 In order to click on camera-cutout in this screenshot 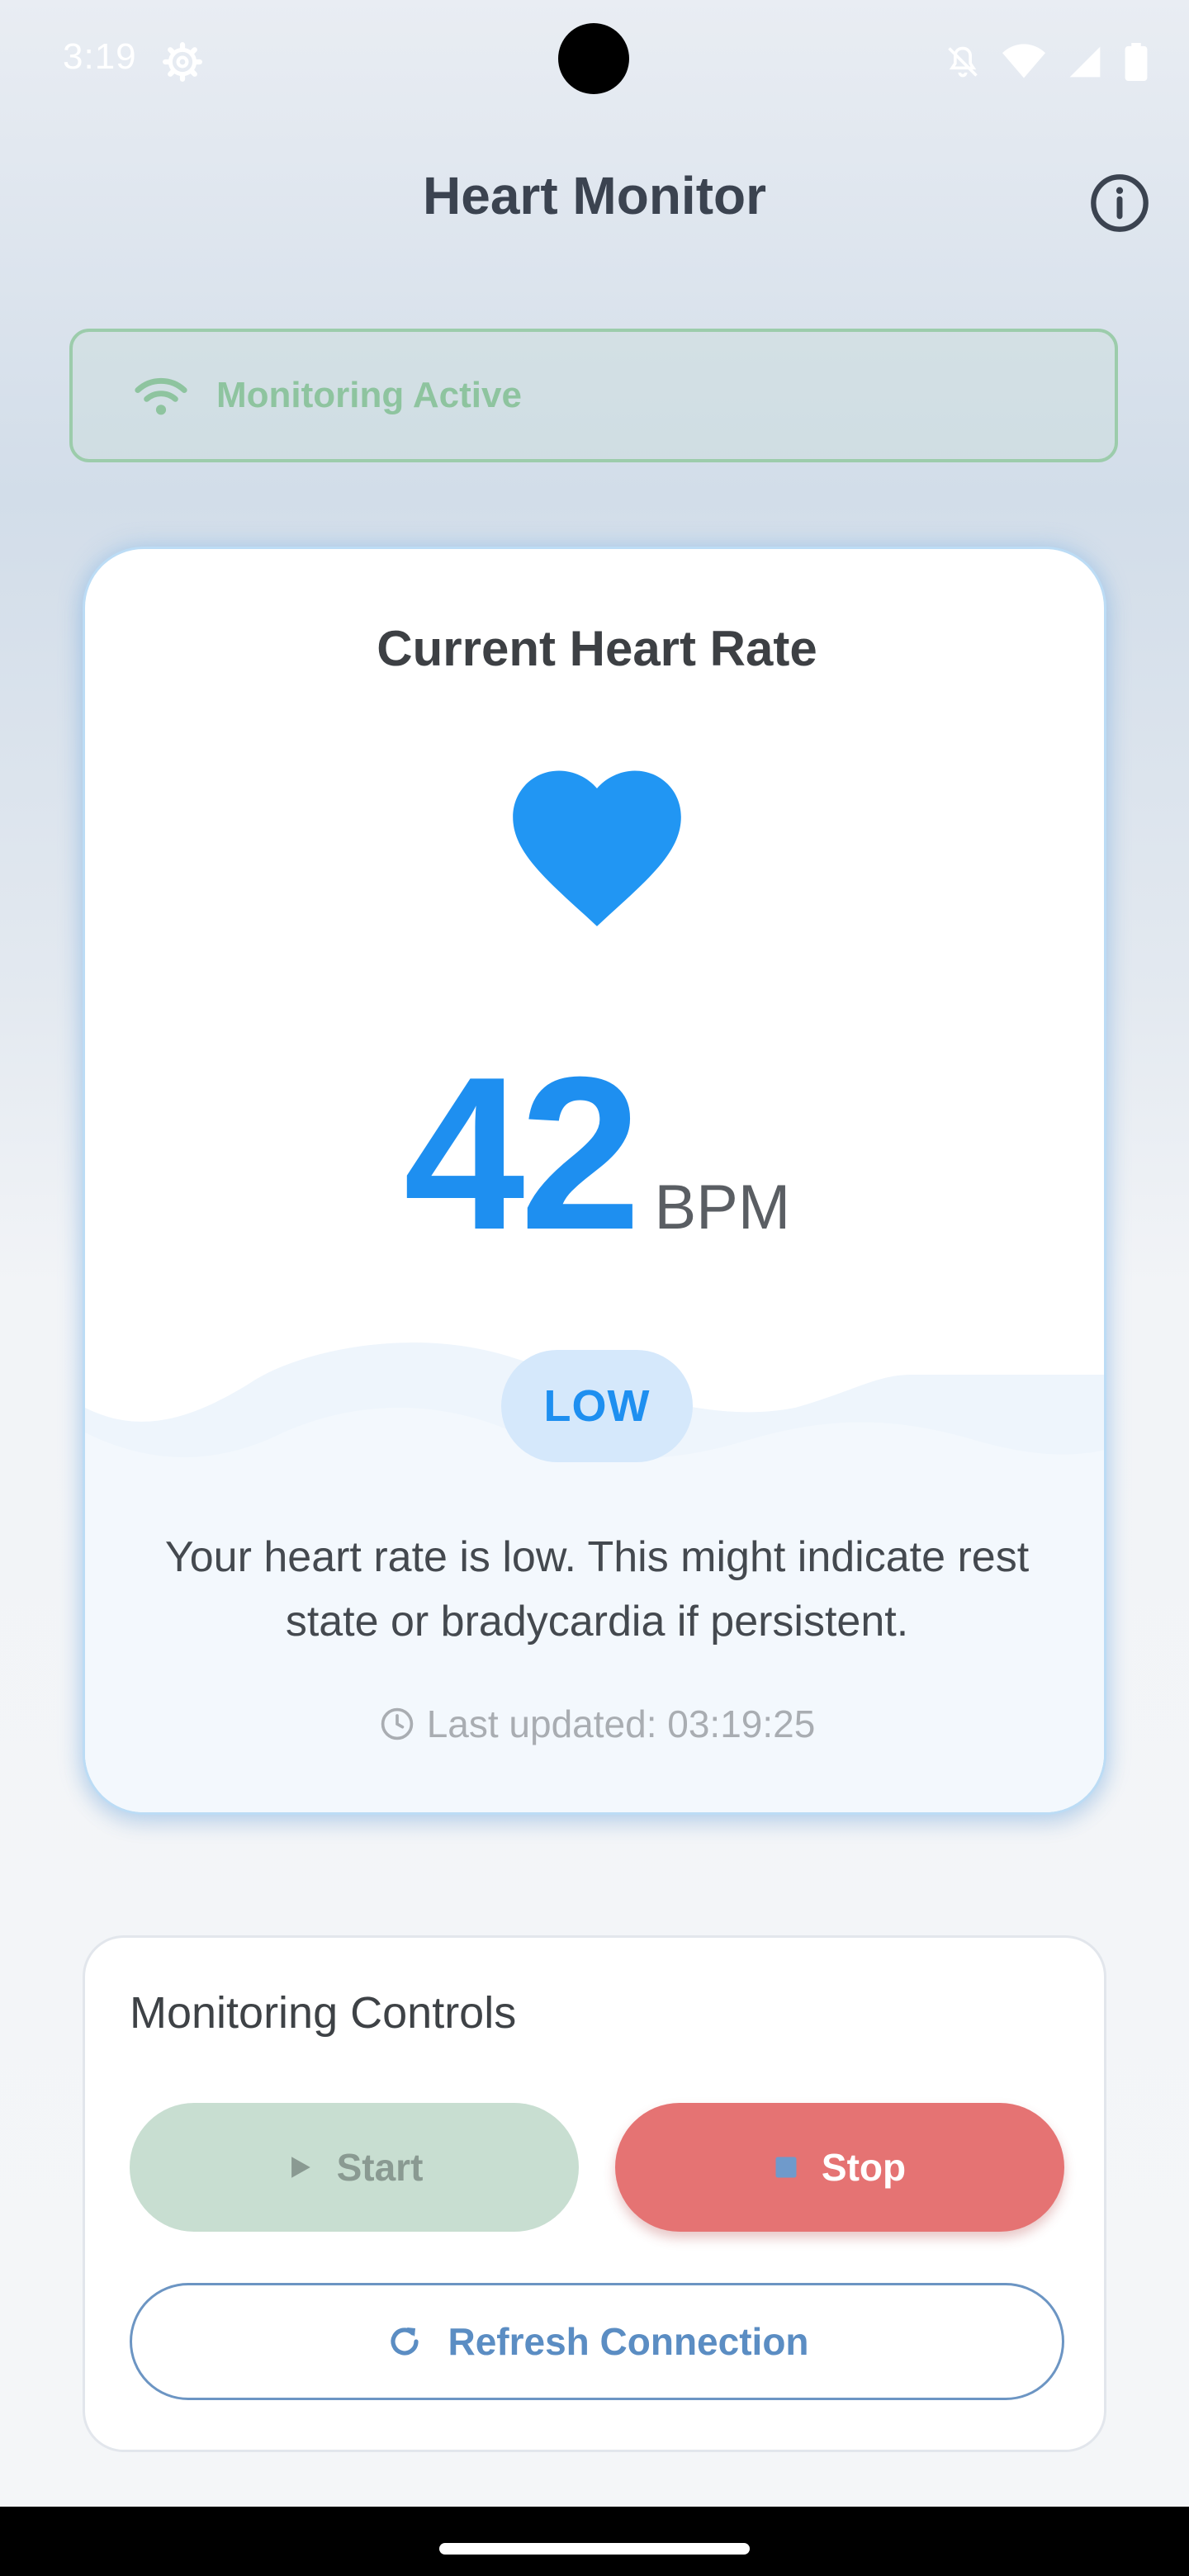, I will do `click(593, 58)`.